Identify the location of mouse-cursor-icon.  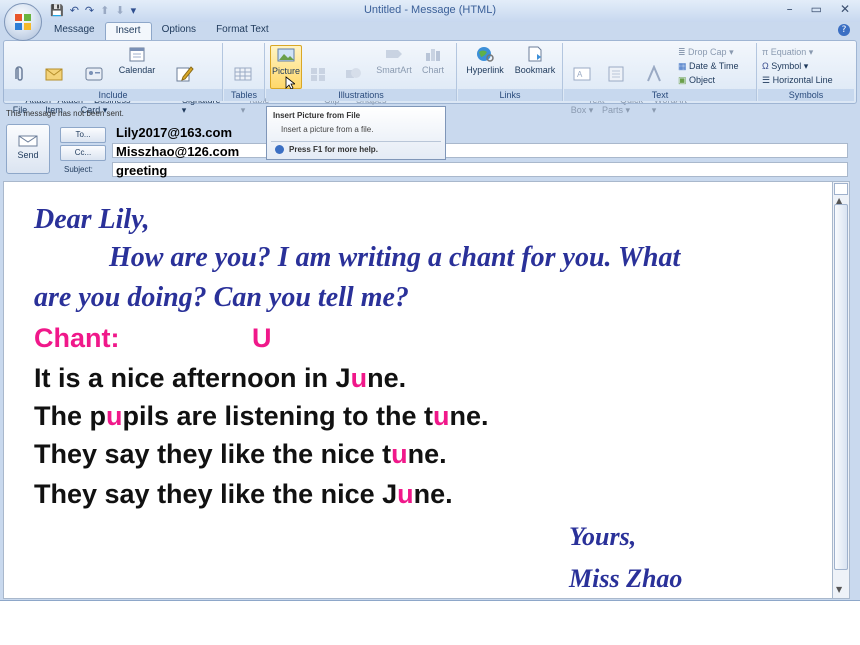
(290, 83).